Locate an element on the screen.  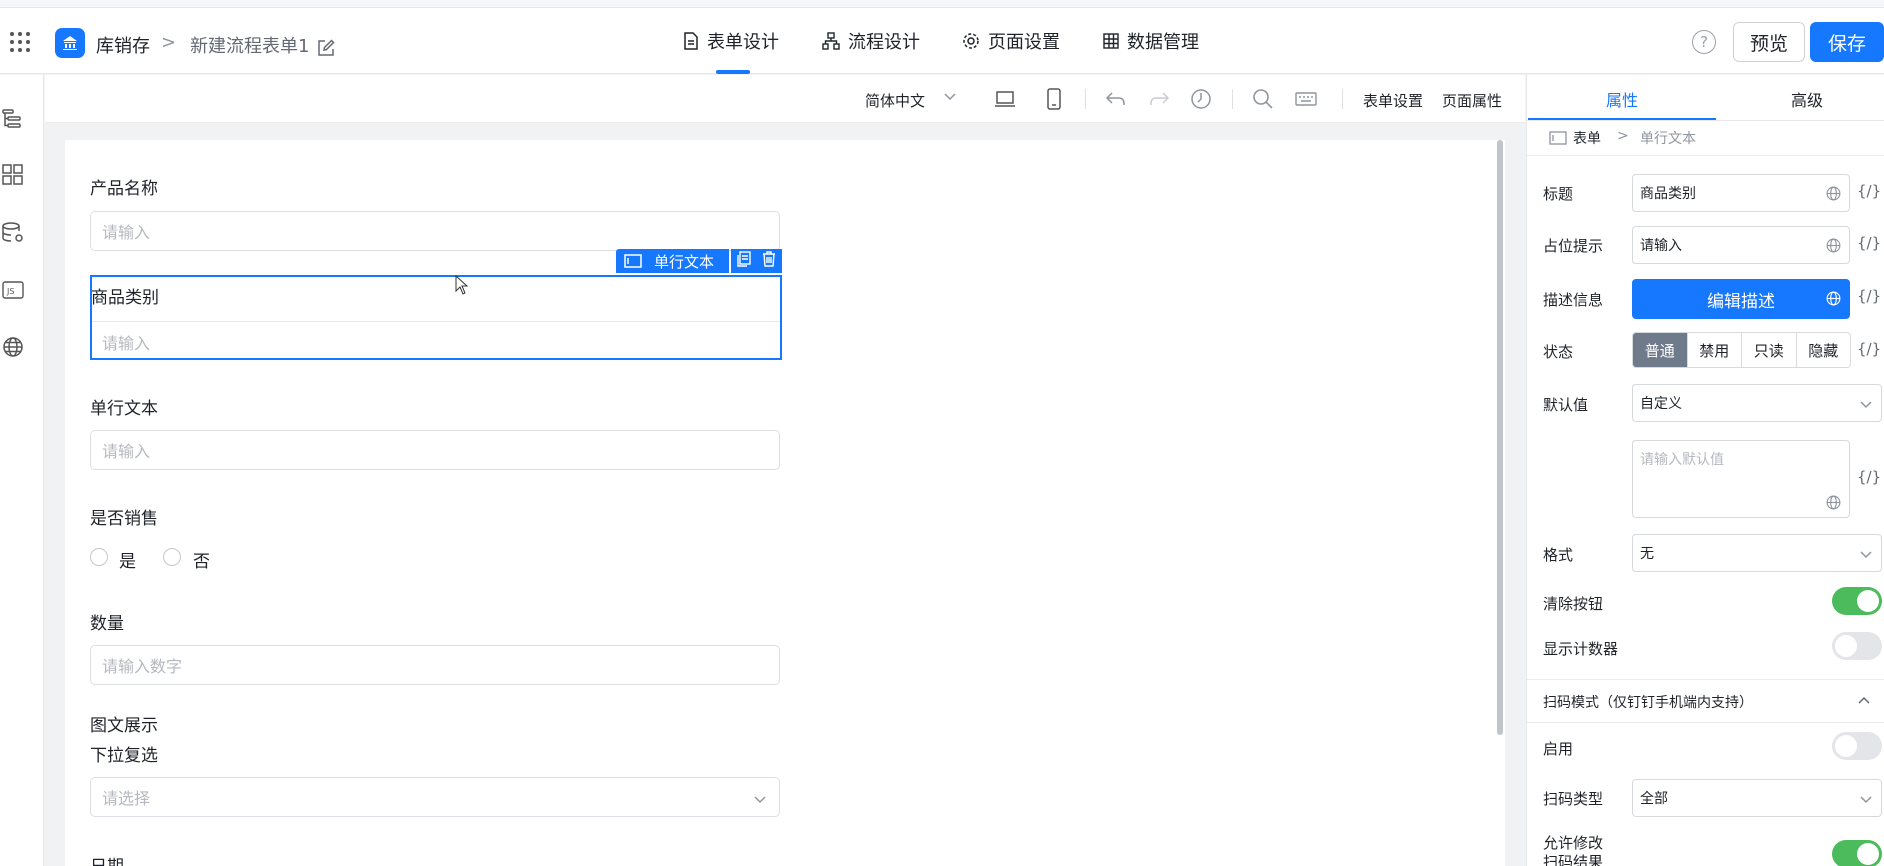
edit-icon is located at coordinates (326, 48).